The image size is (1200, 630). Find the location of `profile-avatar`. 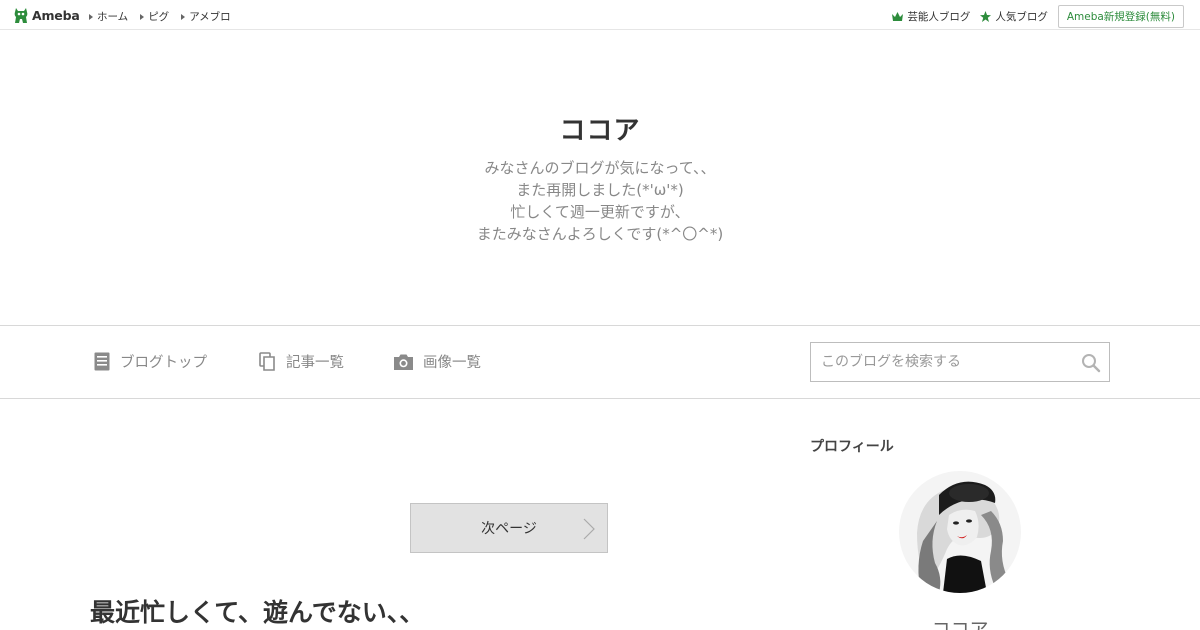

profile-avatar is located at coordinates (960, 532).